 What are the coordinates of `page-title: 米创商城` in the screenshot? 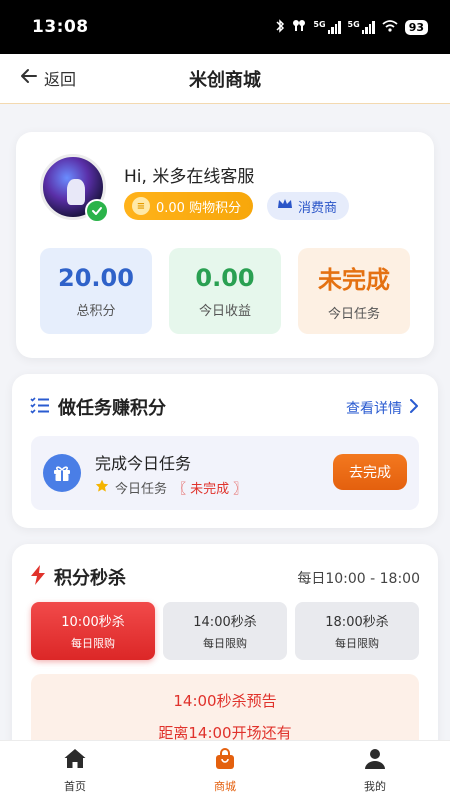 It's located at (225, 80).